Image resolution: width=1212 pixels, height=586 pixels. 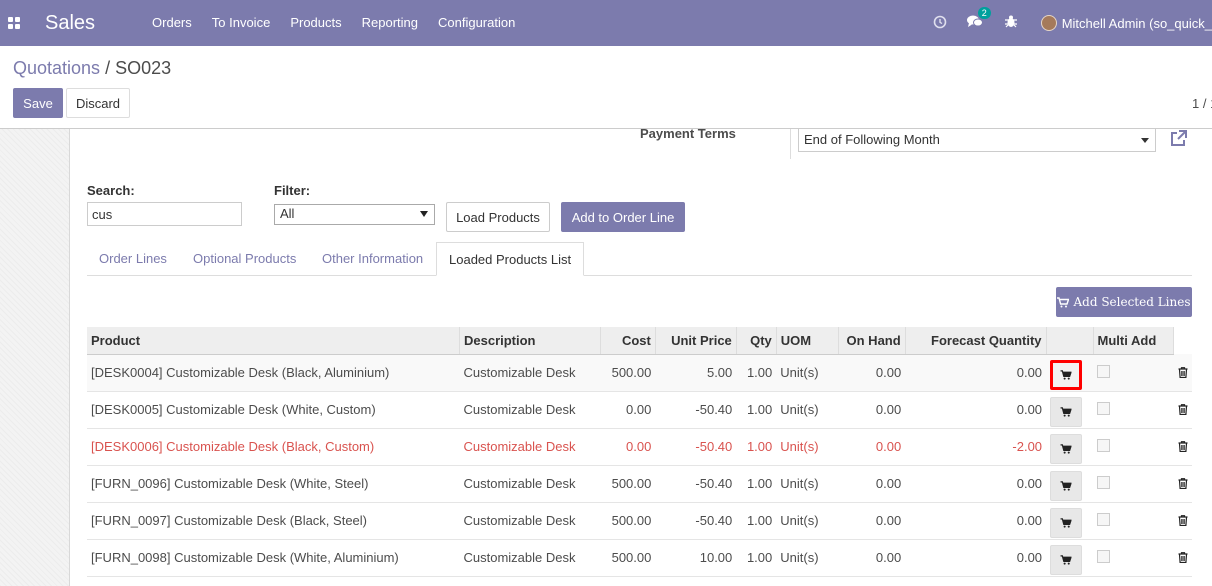 I want to click on cell-unit-price: 10.00, so click(x=696, y=558).